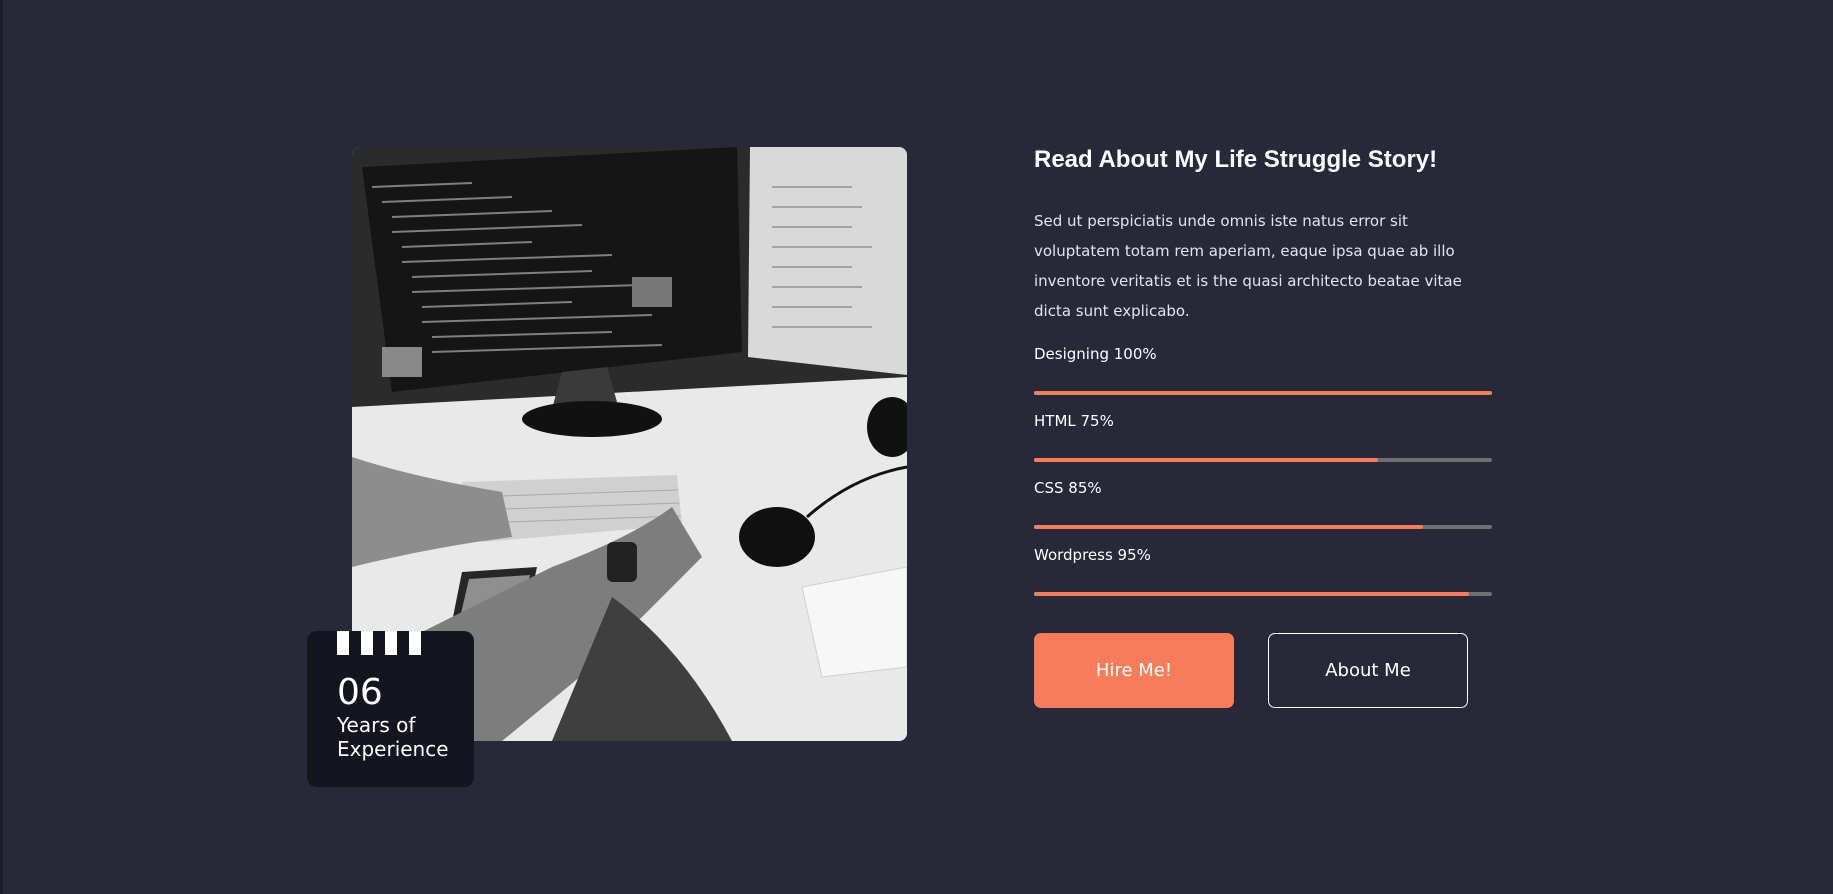  Describe the element at coordinates (379, 643) in the screenshot. I see `experience-stripes` at that location.